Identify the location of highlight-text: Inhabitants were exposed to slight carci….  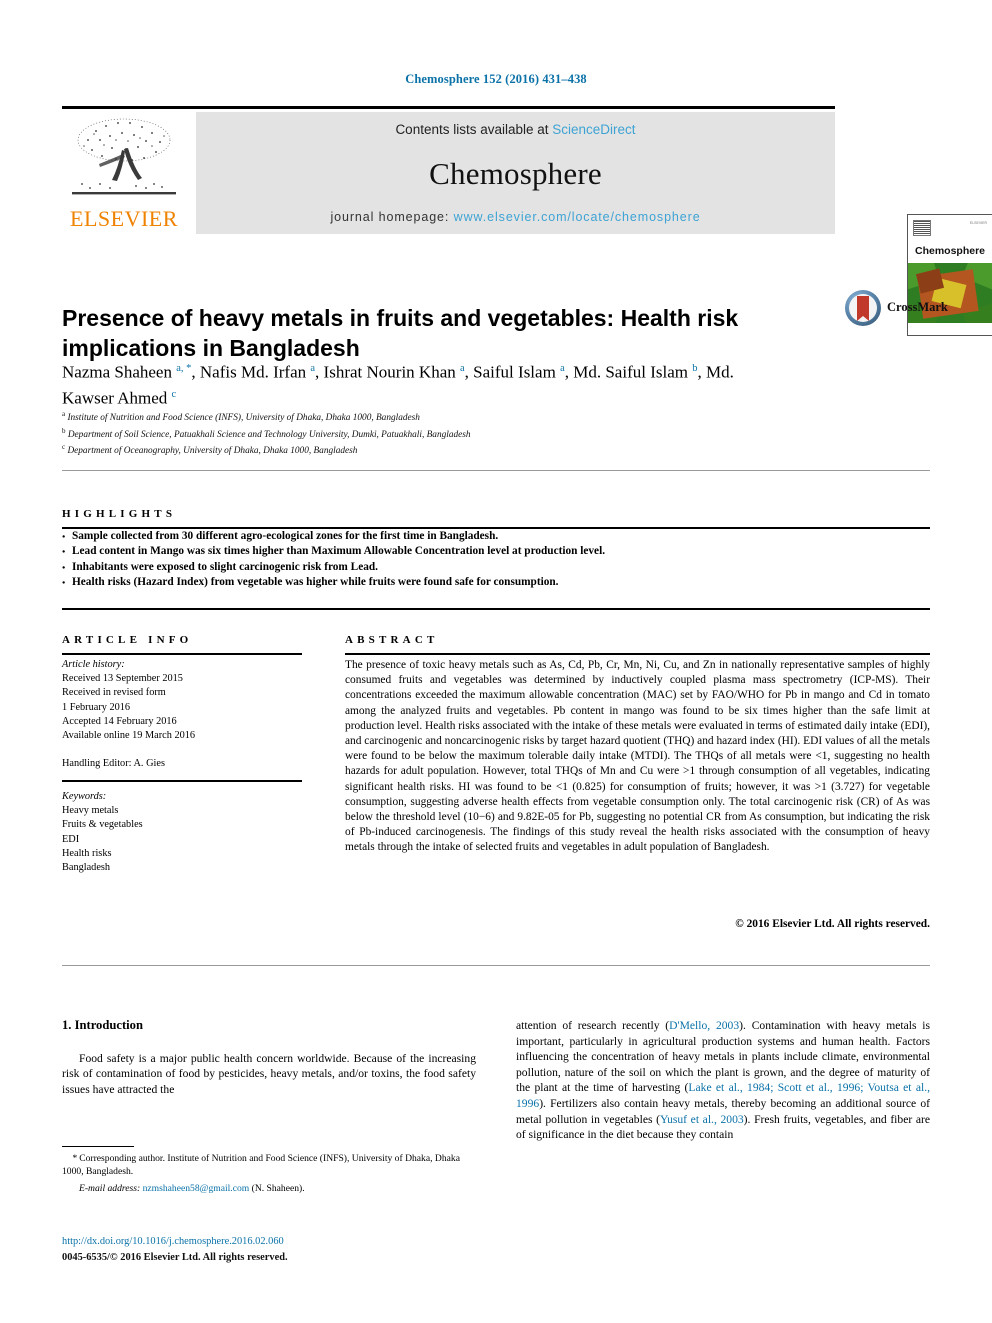
(225, 566).